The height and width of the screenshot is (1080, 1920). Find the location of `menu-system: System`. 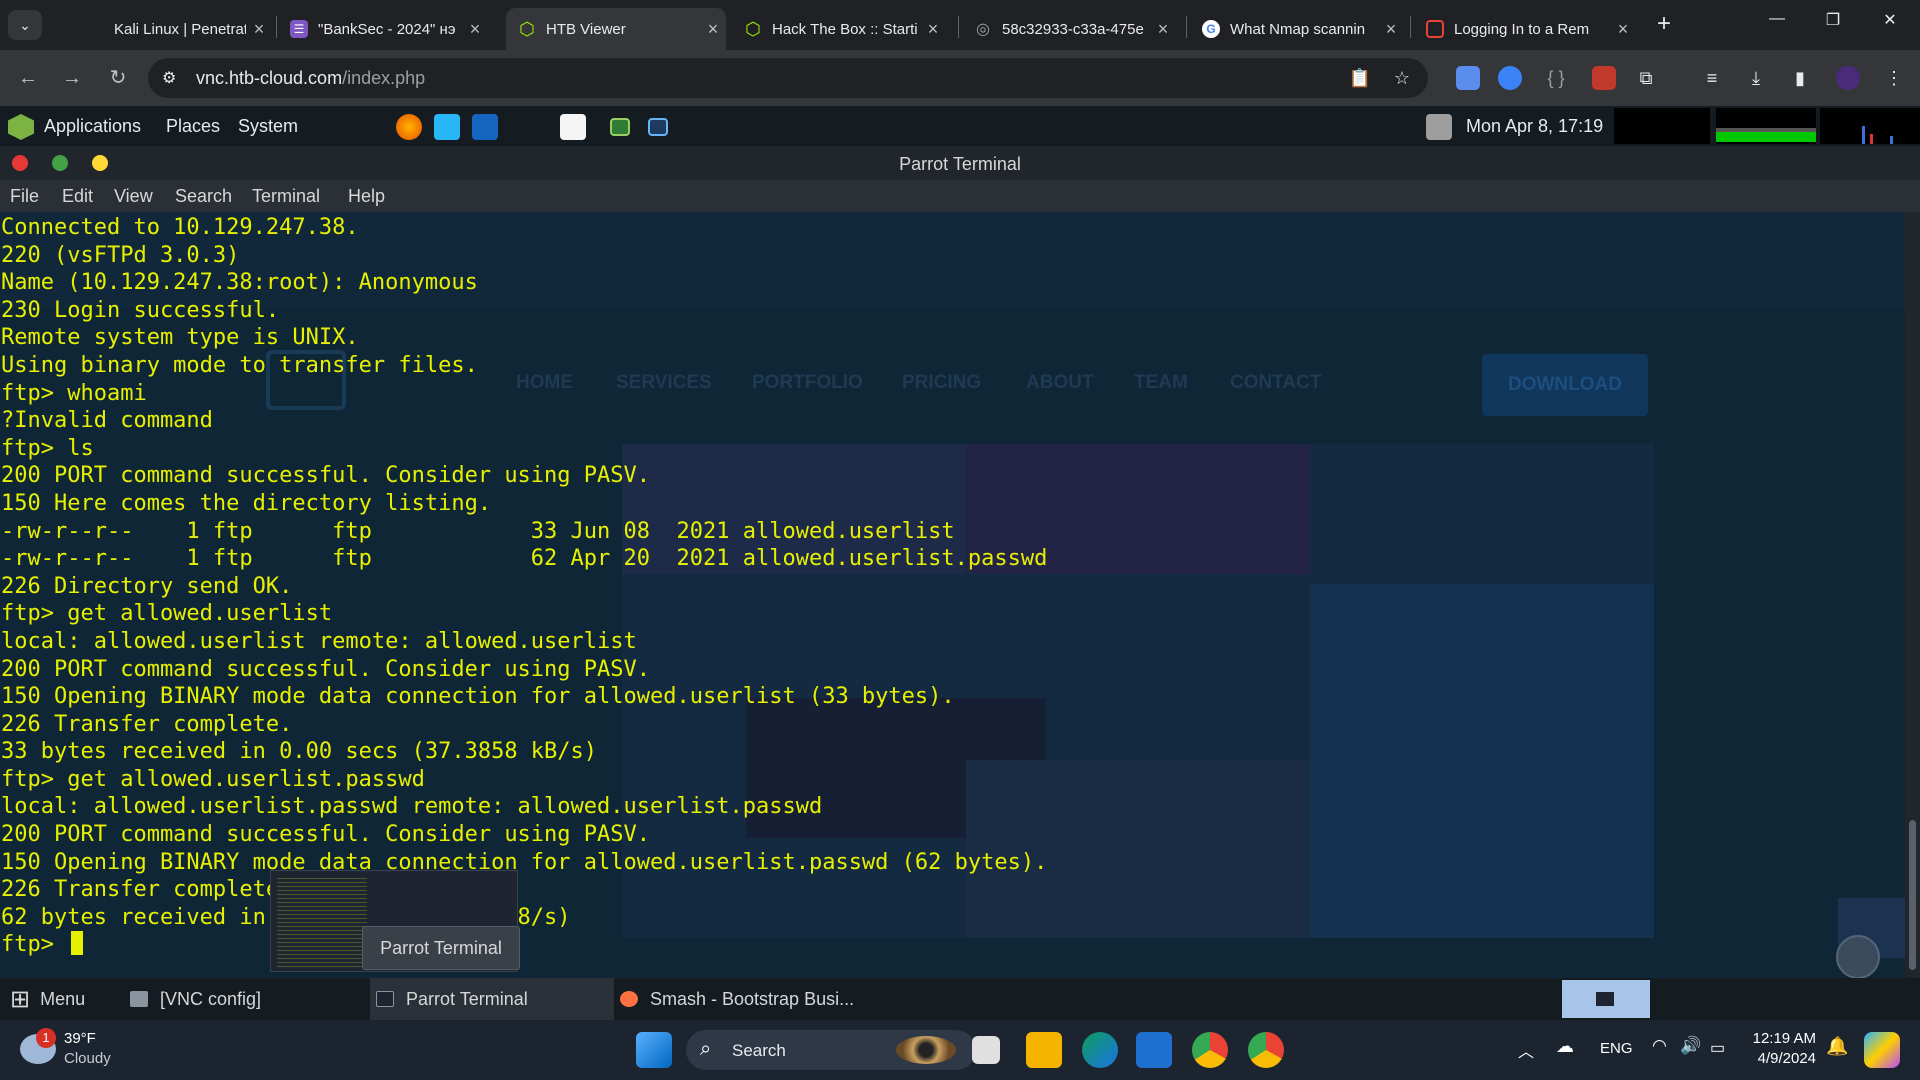

menu-system: System is located at coordinates (268, 126).